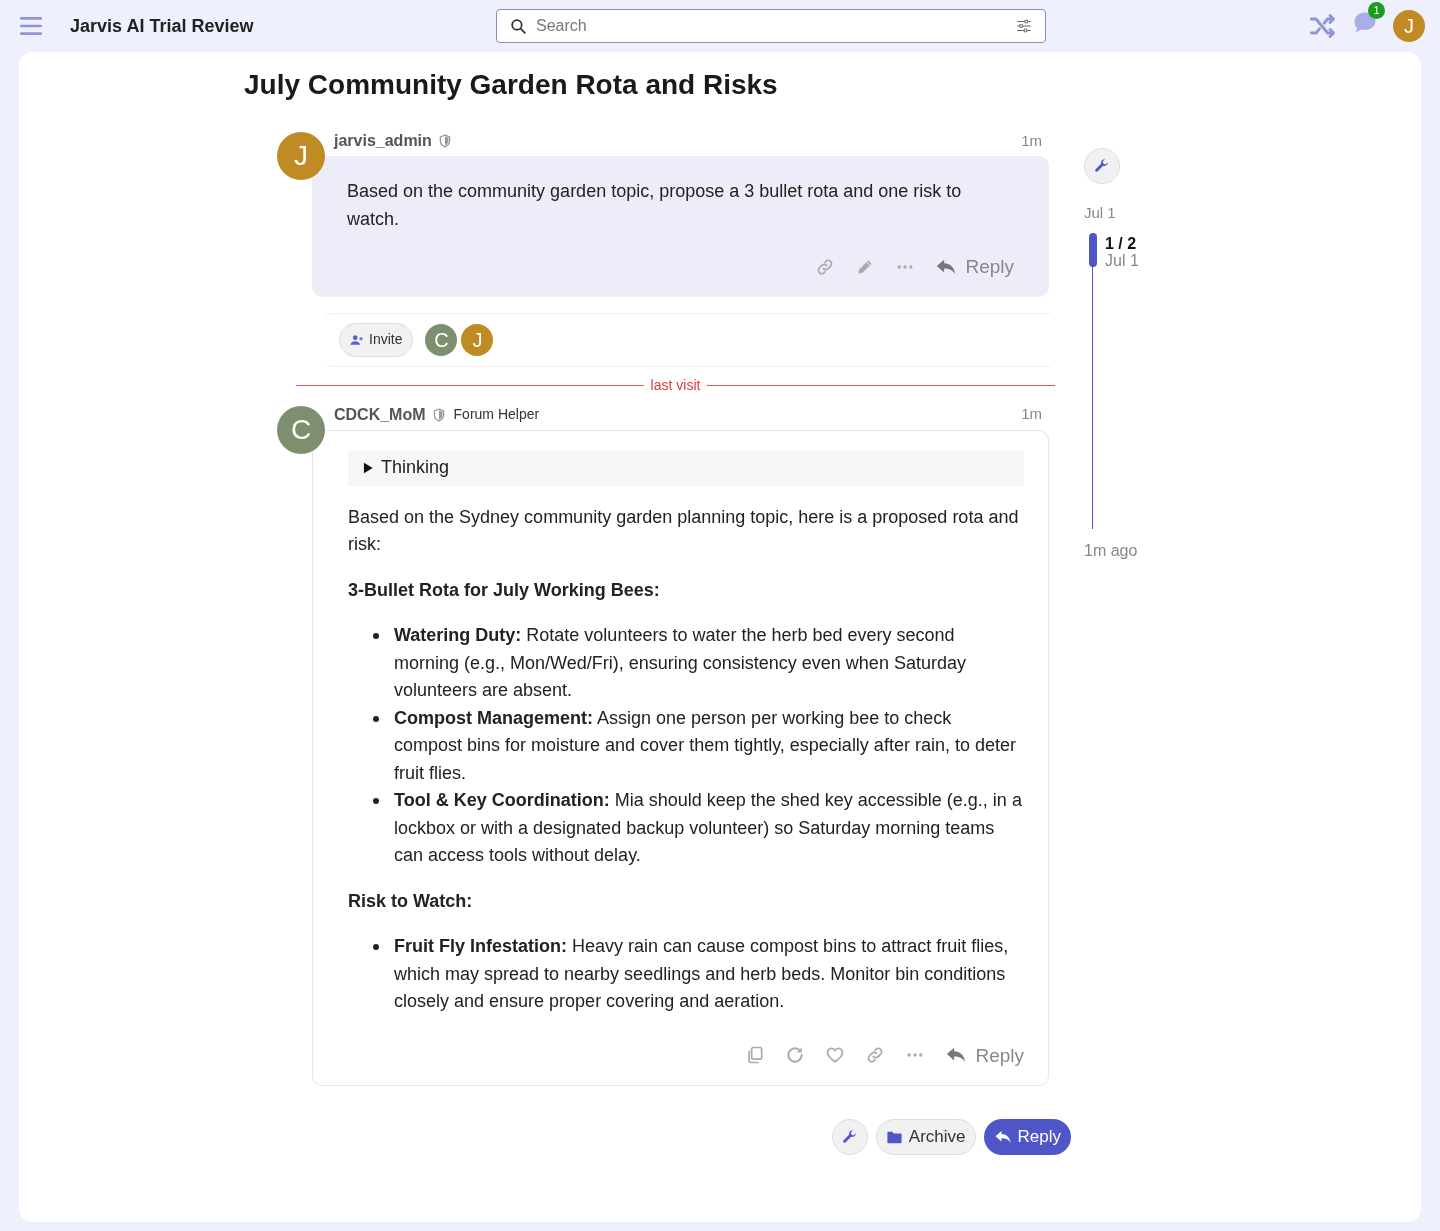  Describe the element at coordinates (1122, 260) in the screenshot. I see `post-date: Jul 1` at that location.